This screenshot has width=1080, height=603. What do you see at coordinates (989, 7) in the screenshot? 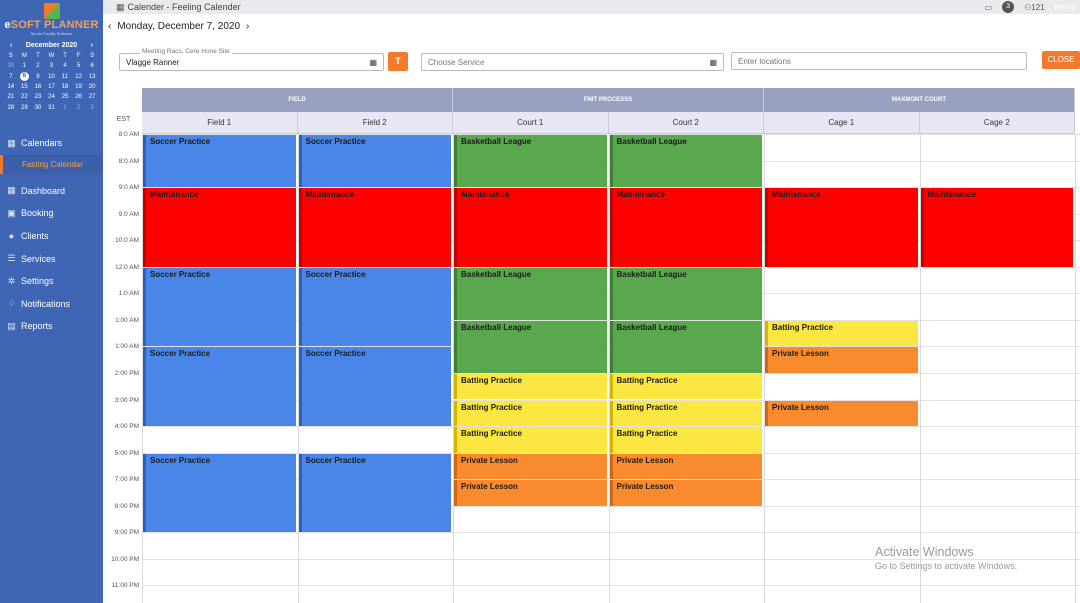
I see `keyboard-icon: ▭` at bounding box center [989, 7].